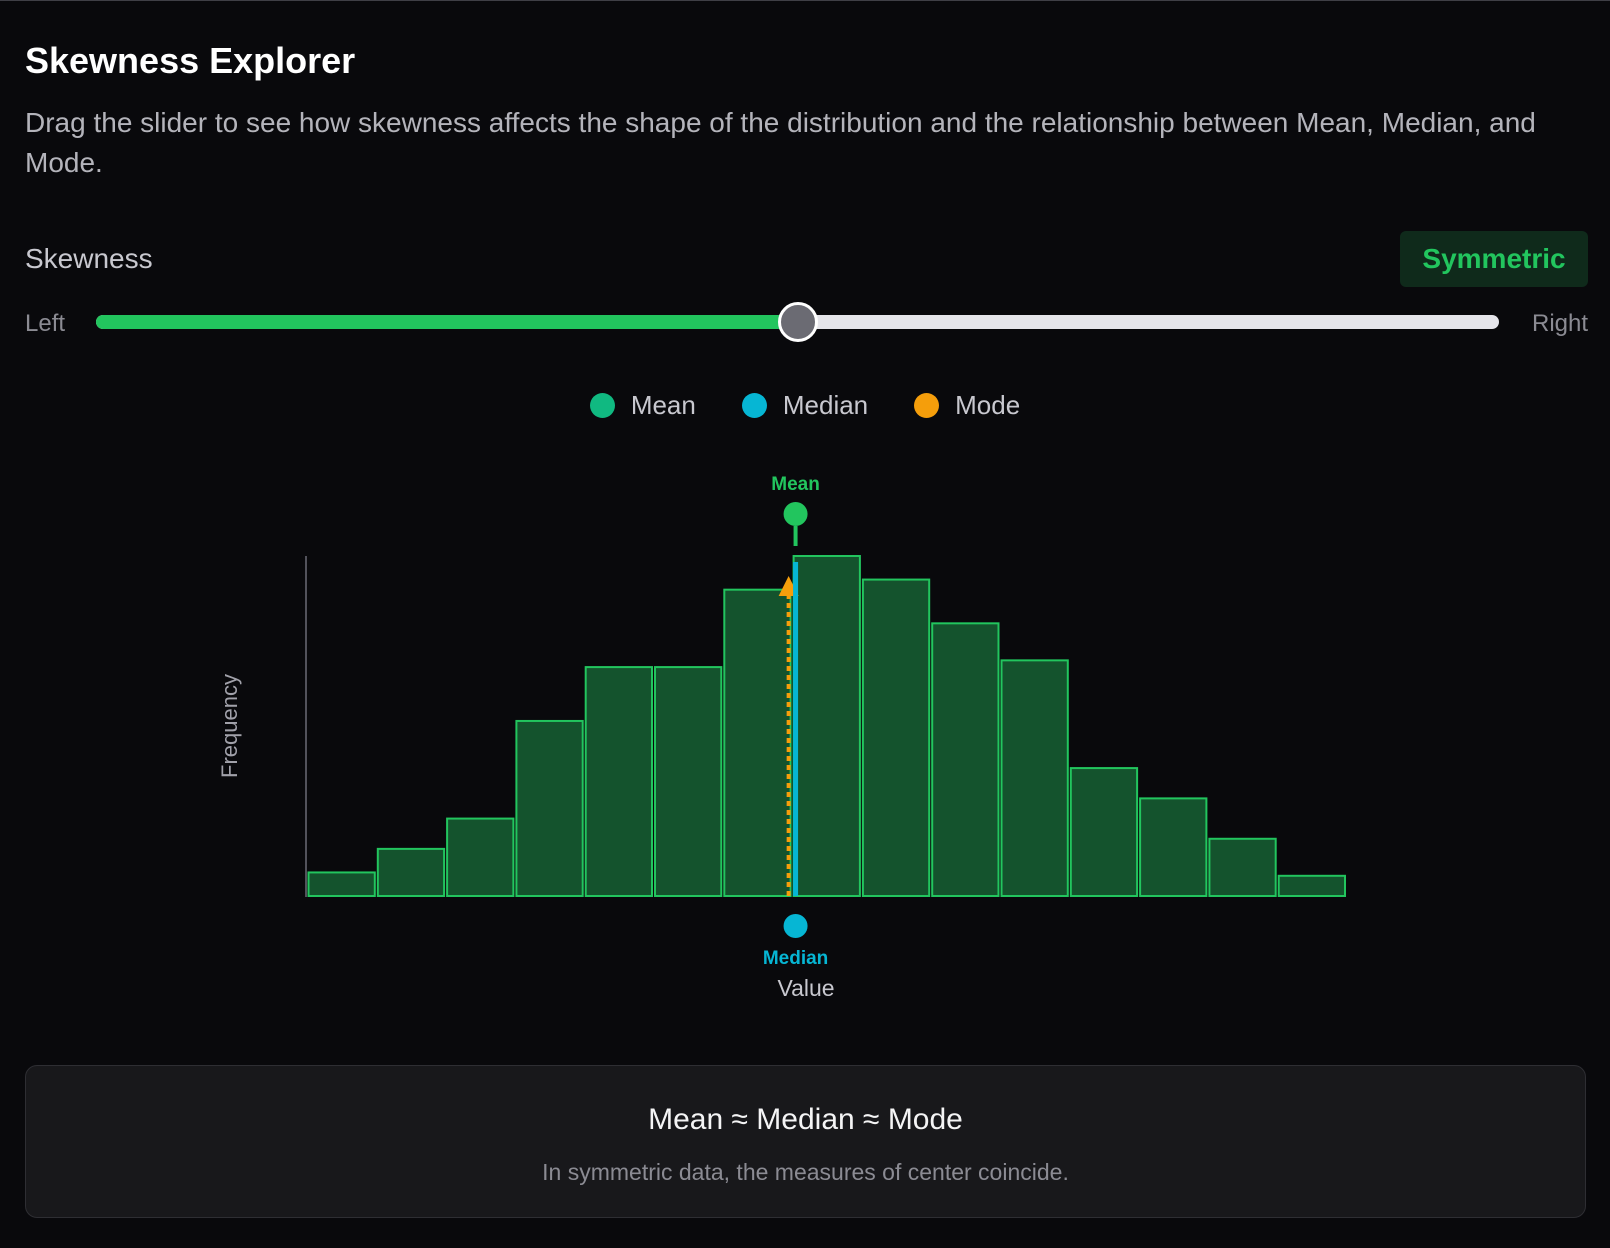  Describe the element at coordinates (988, 405) in the screenshot. I see `legend-label: Mode` at that location.